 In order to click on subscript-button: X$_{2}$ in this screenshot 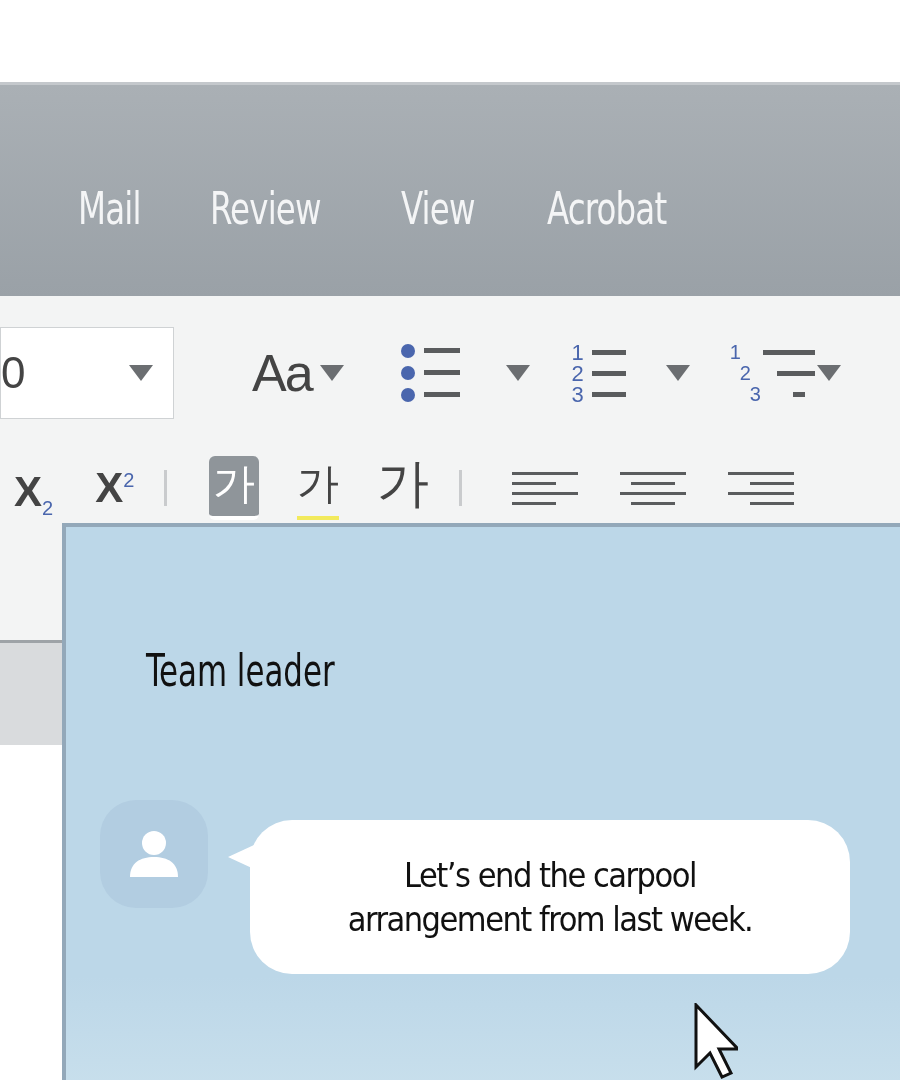, I will do `click(34, 497)`.